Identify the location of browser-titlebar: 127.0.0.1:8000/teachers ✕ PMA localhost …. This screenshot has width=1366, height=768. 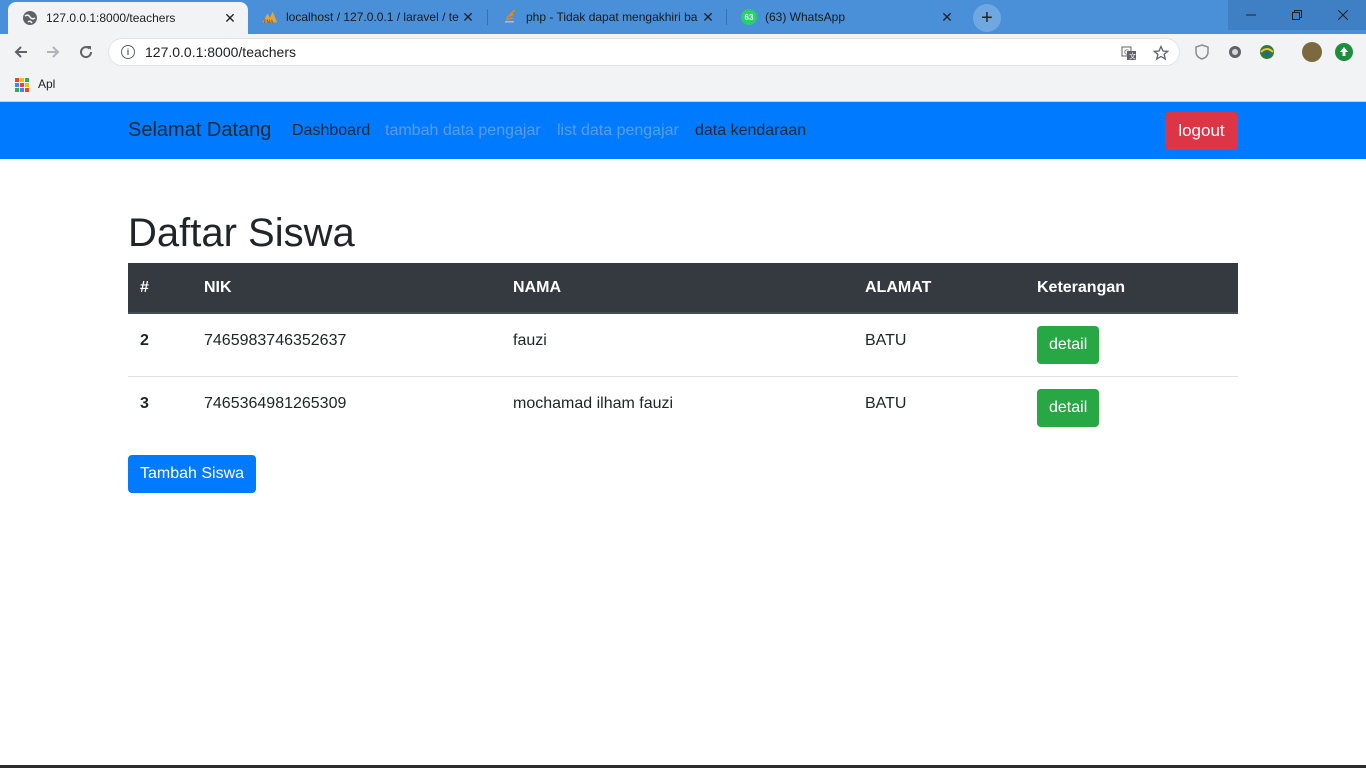
(683, 17).